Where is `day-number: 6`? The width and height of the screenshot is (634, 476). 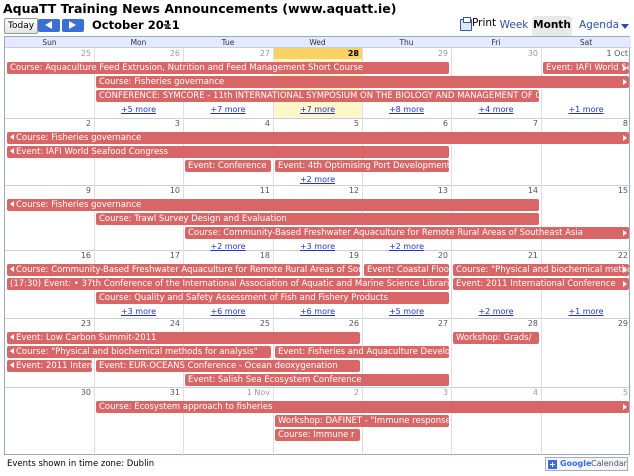 day-number: 6 is located at coordinates (405, 124).